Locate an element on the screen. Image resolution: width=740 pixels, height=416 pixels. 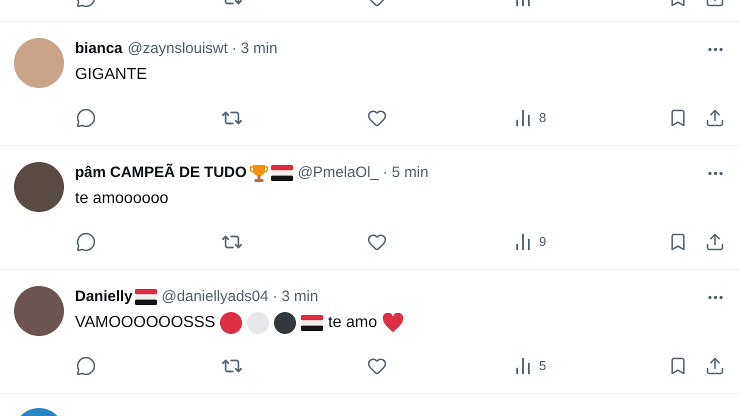
view-count: 9 is located at coordinates (542, 242).